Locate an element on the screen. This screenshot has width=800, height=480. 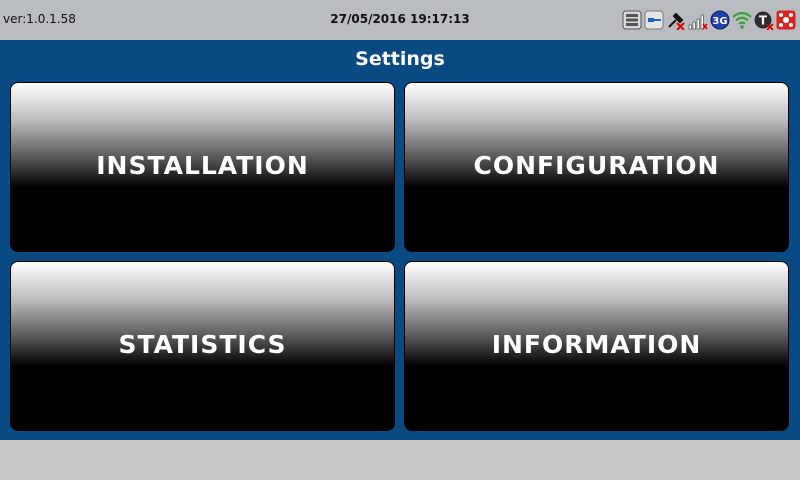
tracking-disabled-icon: T is located at coordinates (764, 20).